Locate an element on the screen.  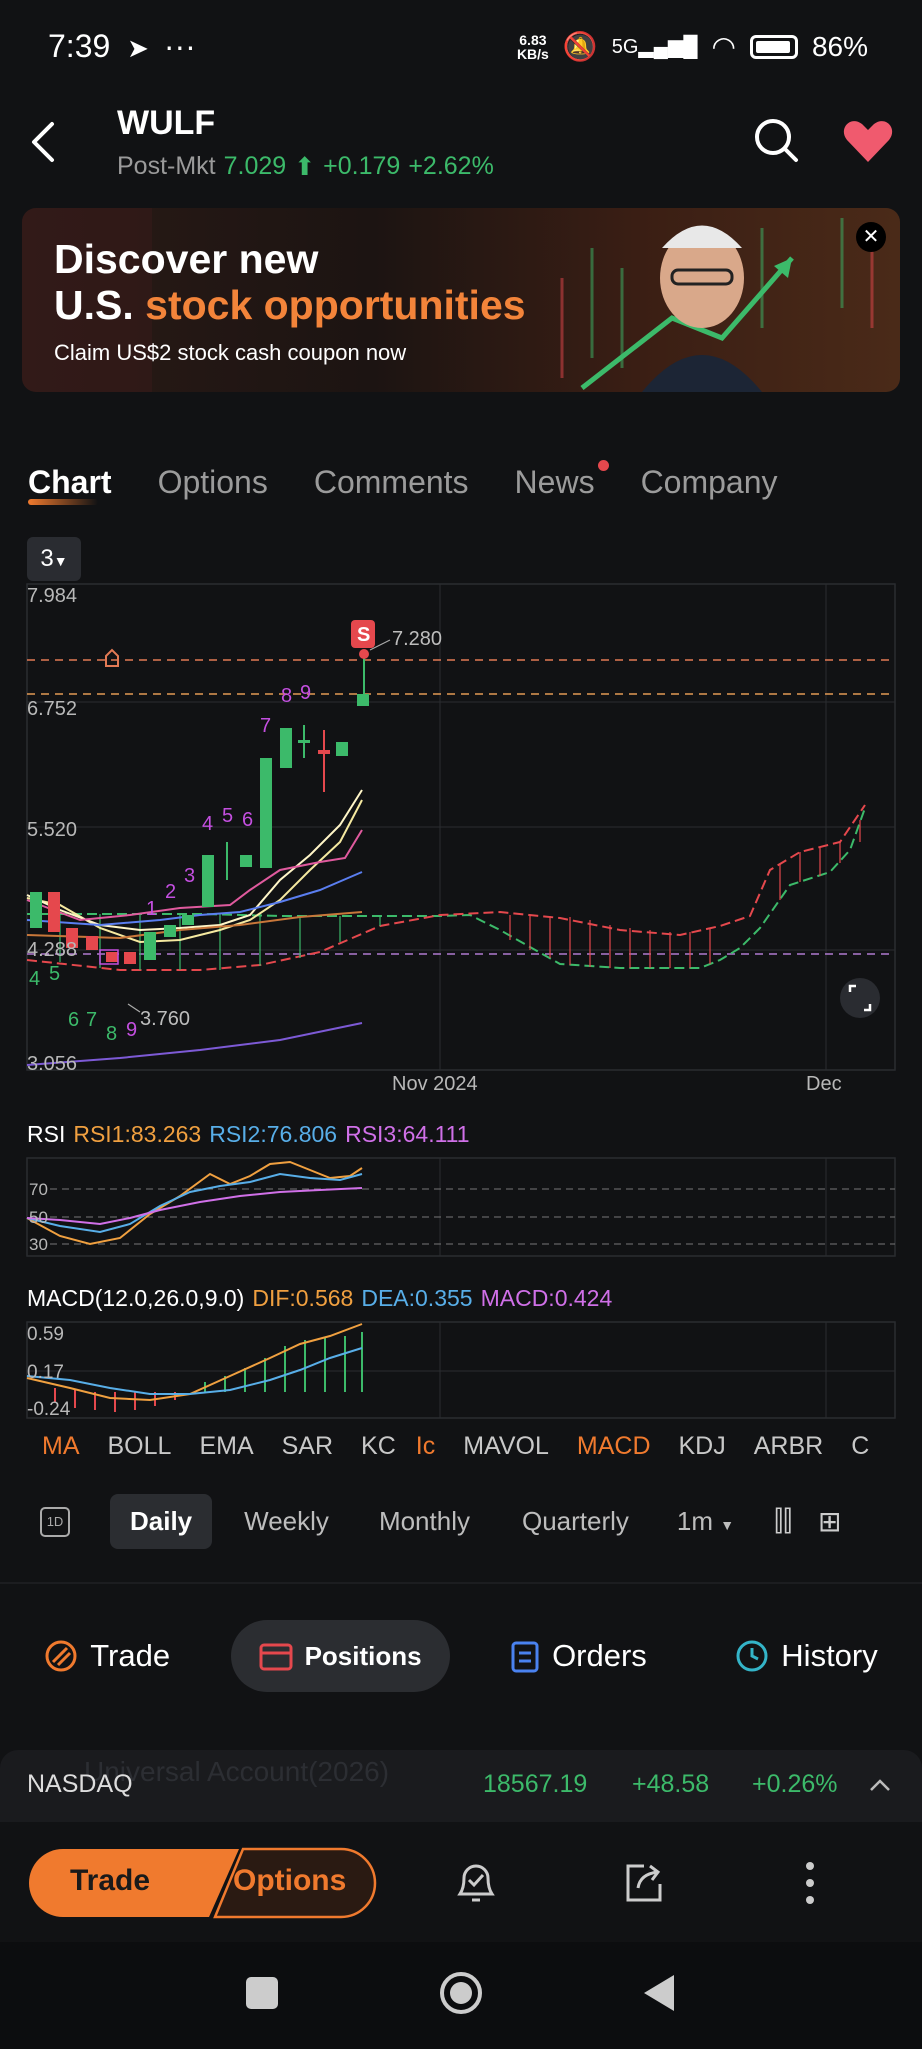
battery-percent: 86% is located at coordinates (839, 46).